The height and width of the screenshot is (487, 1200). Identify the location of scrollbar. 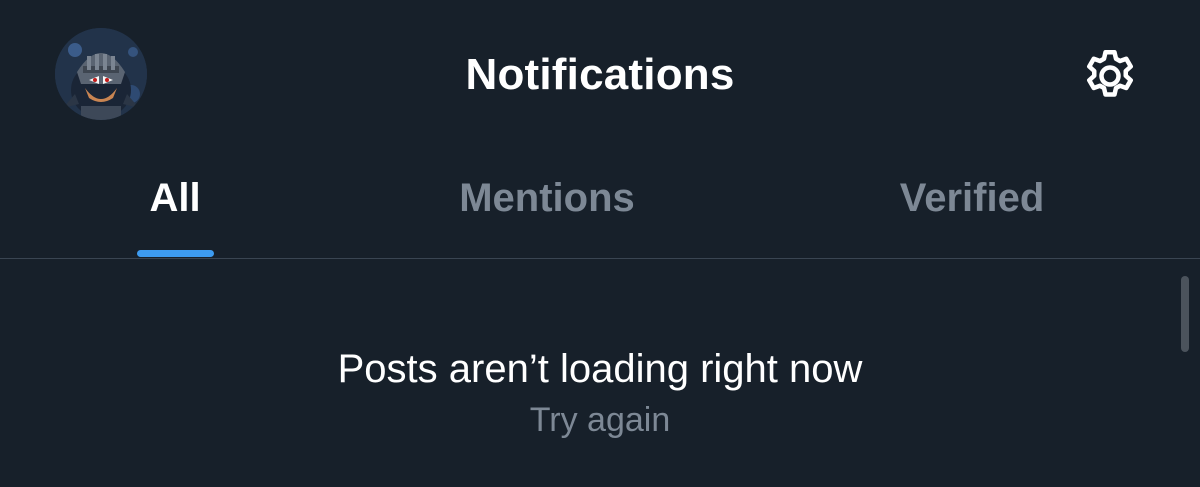
(1185, 314).